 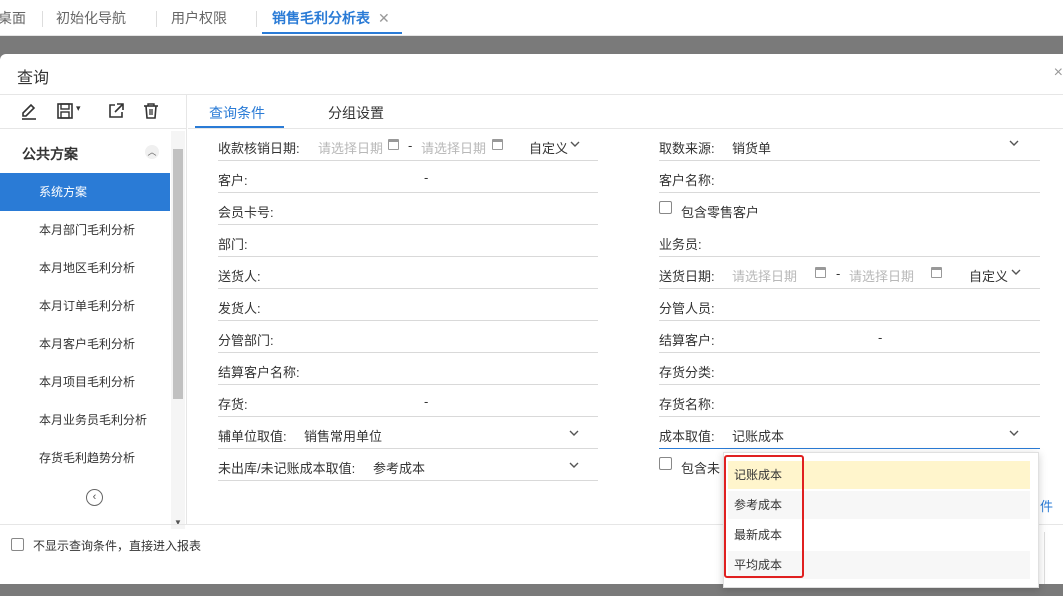 What do you see at coordinates (687, 436) in the screenshot?
I see `field-label: 成本取值:` at bounding box center [687, 436].